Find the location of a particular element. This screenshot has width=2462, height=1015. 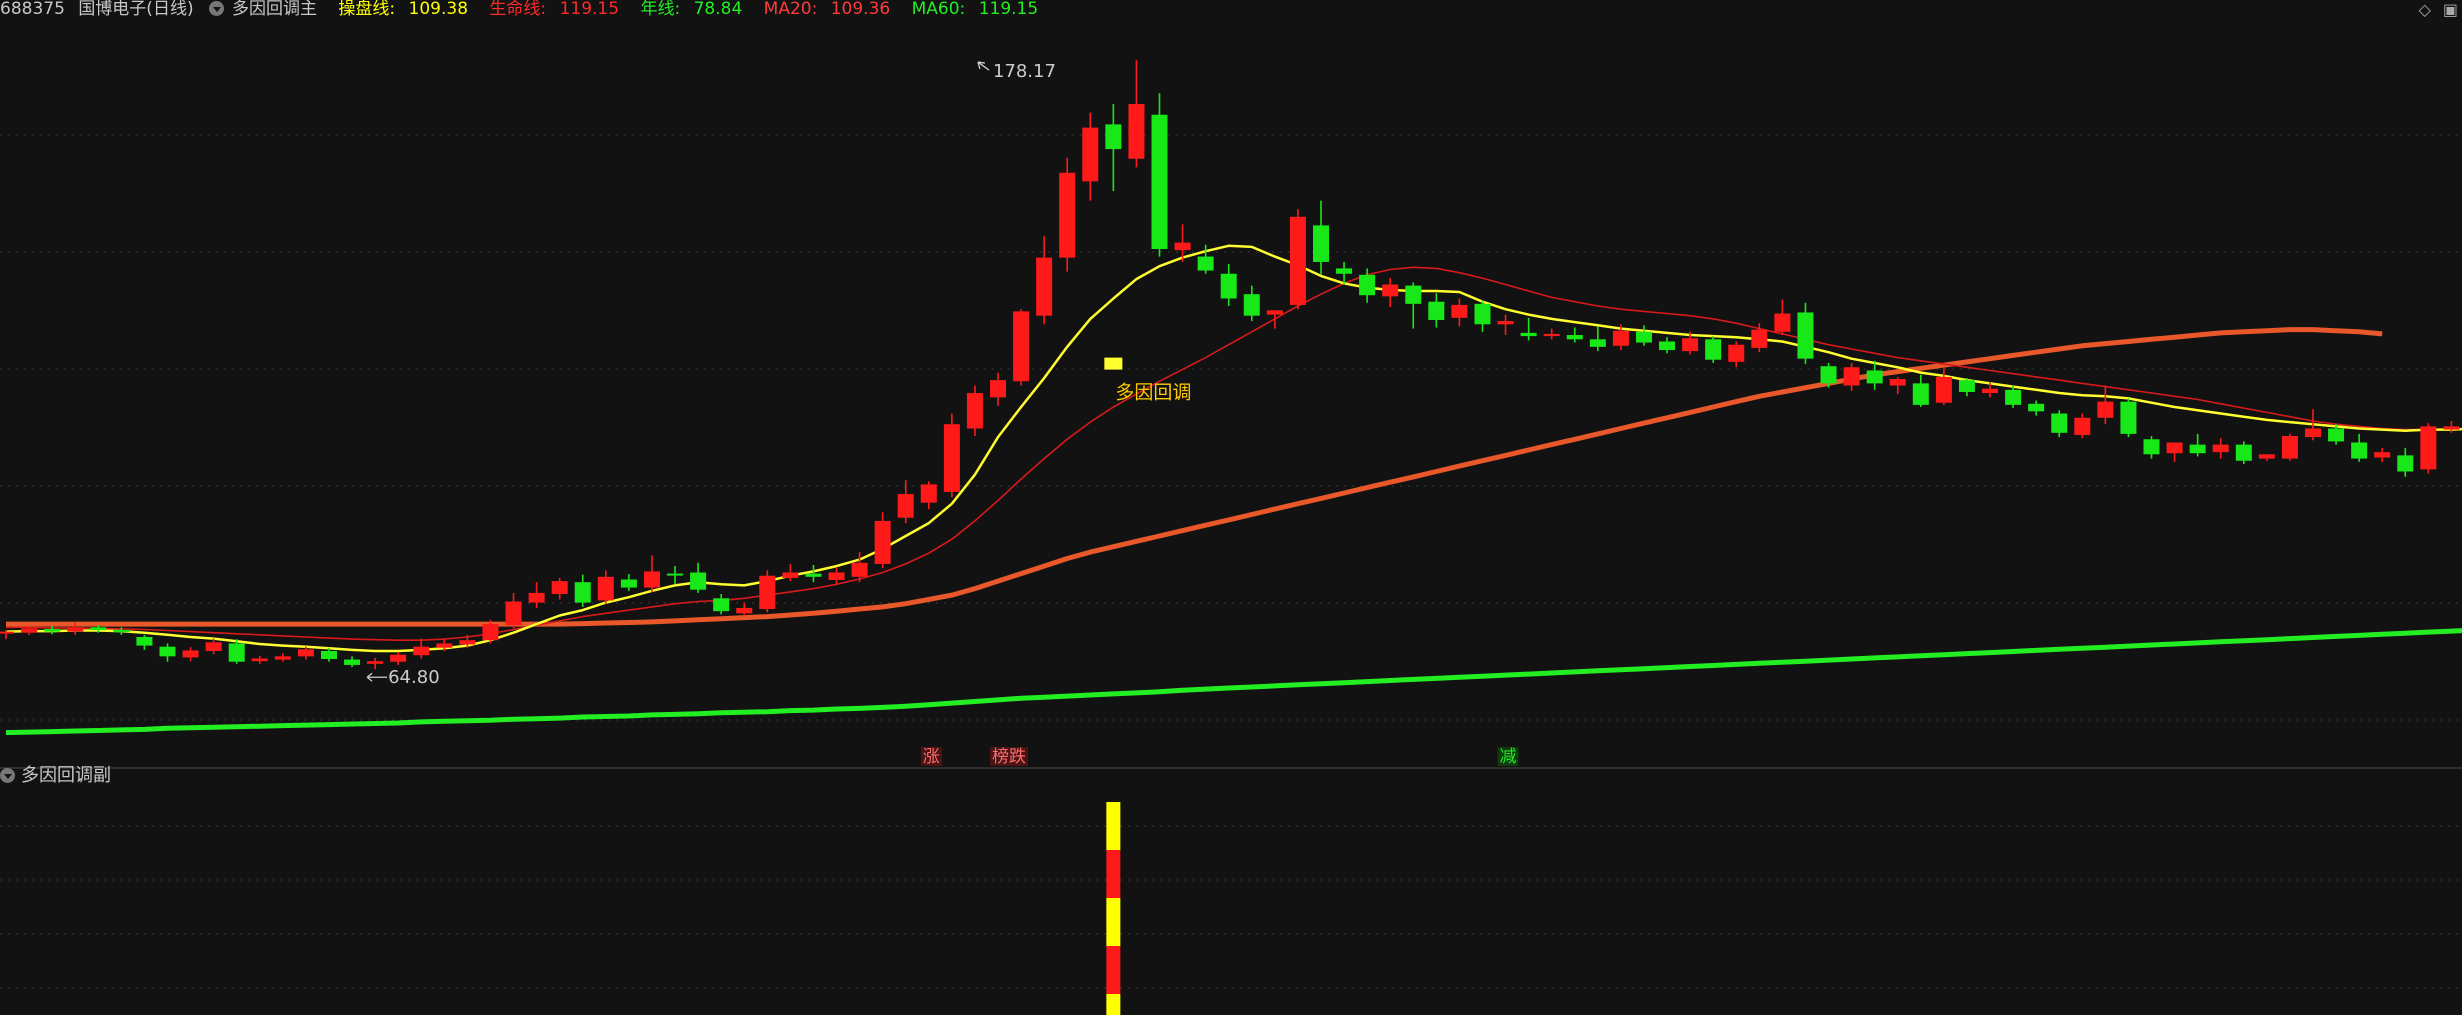

main-indicator: 多因回调主 is located at coordinates (266, 9).